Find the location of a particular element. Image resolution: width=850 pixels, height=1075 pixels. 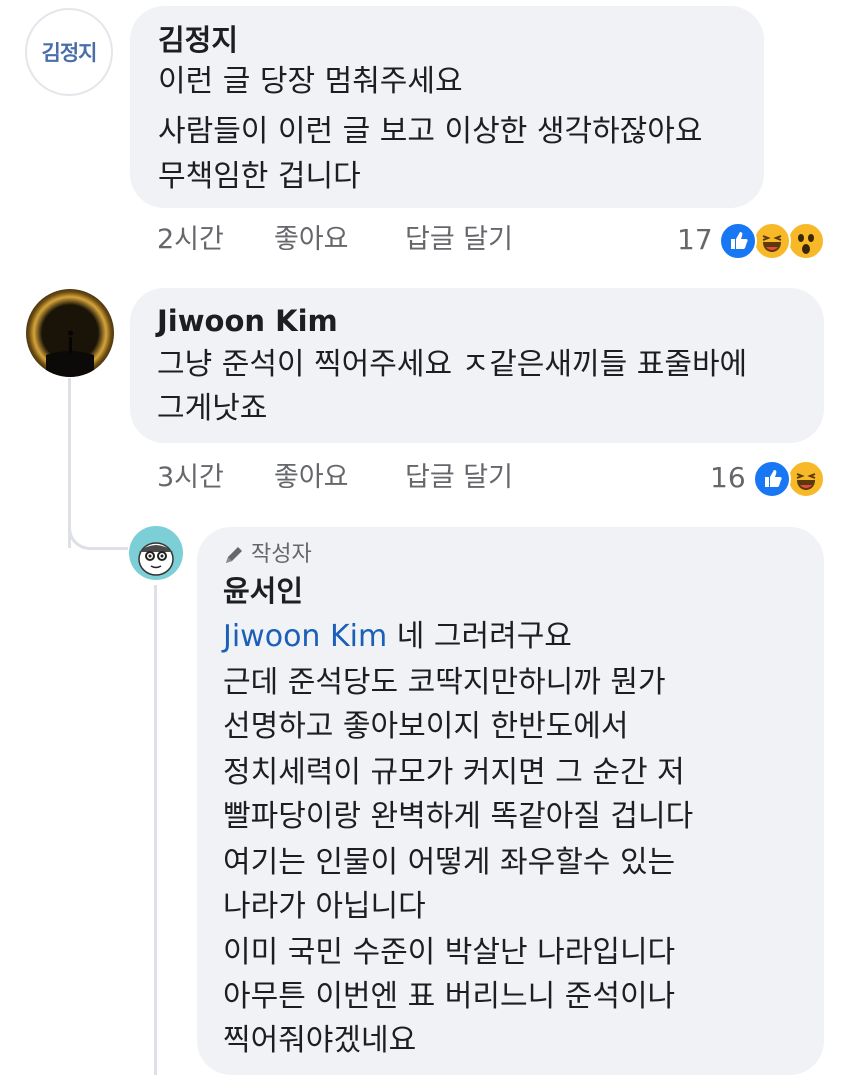

reply-text-line: Jiwoon Kim 네 그러려구요 is located at coordinates (397, 637).